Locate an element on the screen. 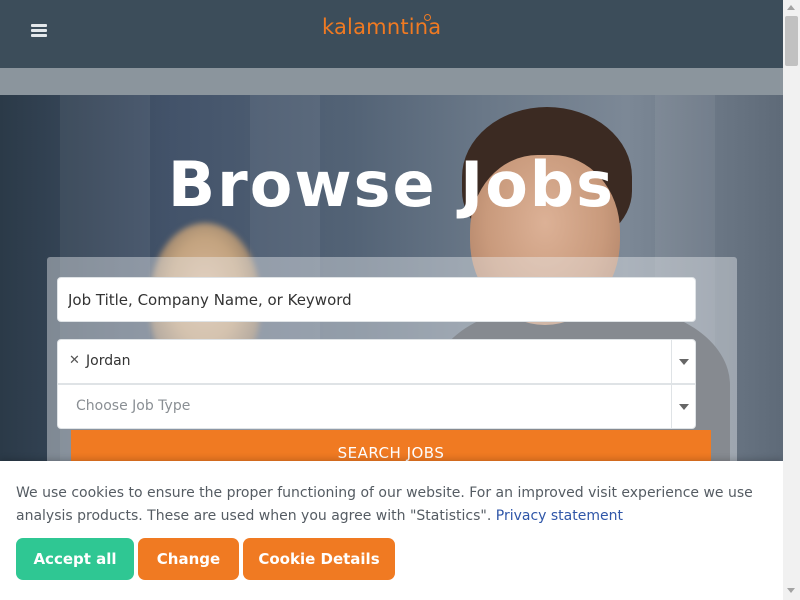 This screenshot has width=800, height=600. privacy-statement-link: Privacy statement is located at coordinates (559, 516).